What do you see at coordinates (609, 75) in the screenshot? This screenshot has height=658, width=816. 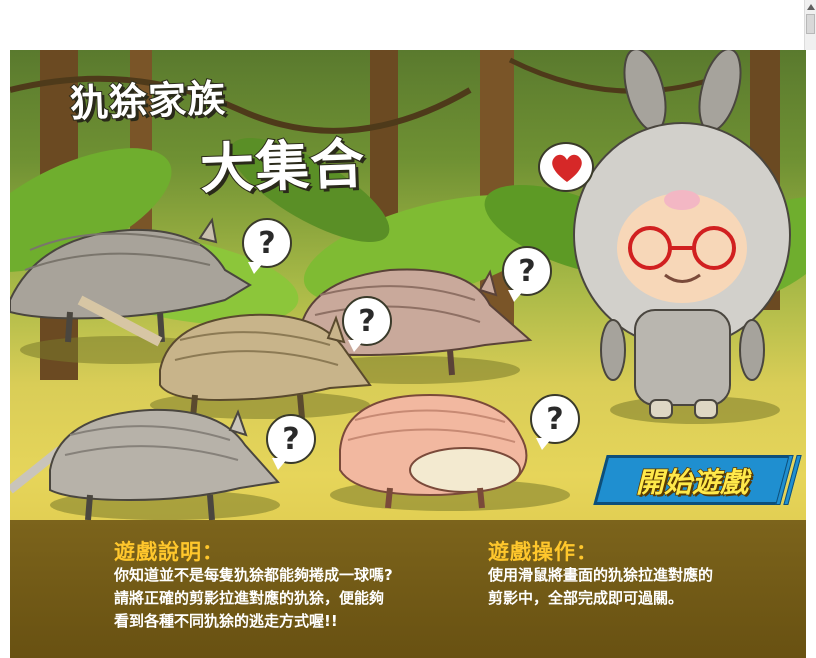 I see `vine` at bounding box center [609, 75].